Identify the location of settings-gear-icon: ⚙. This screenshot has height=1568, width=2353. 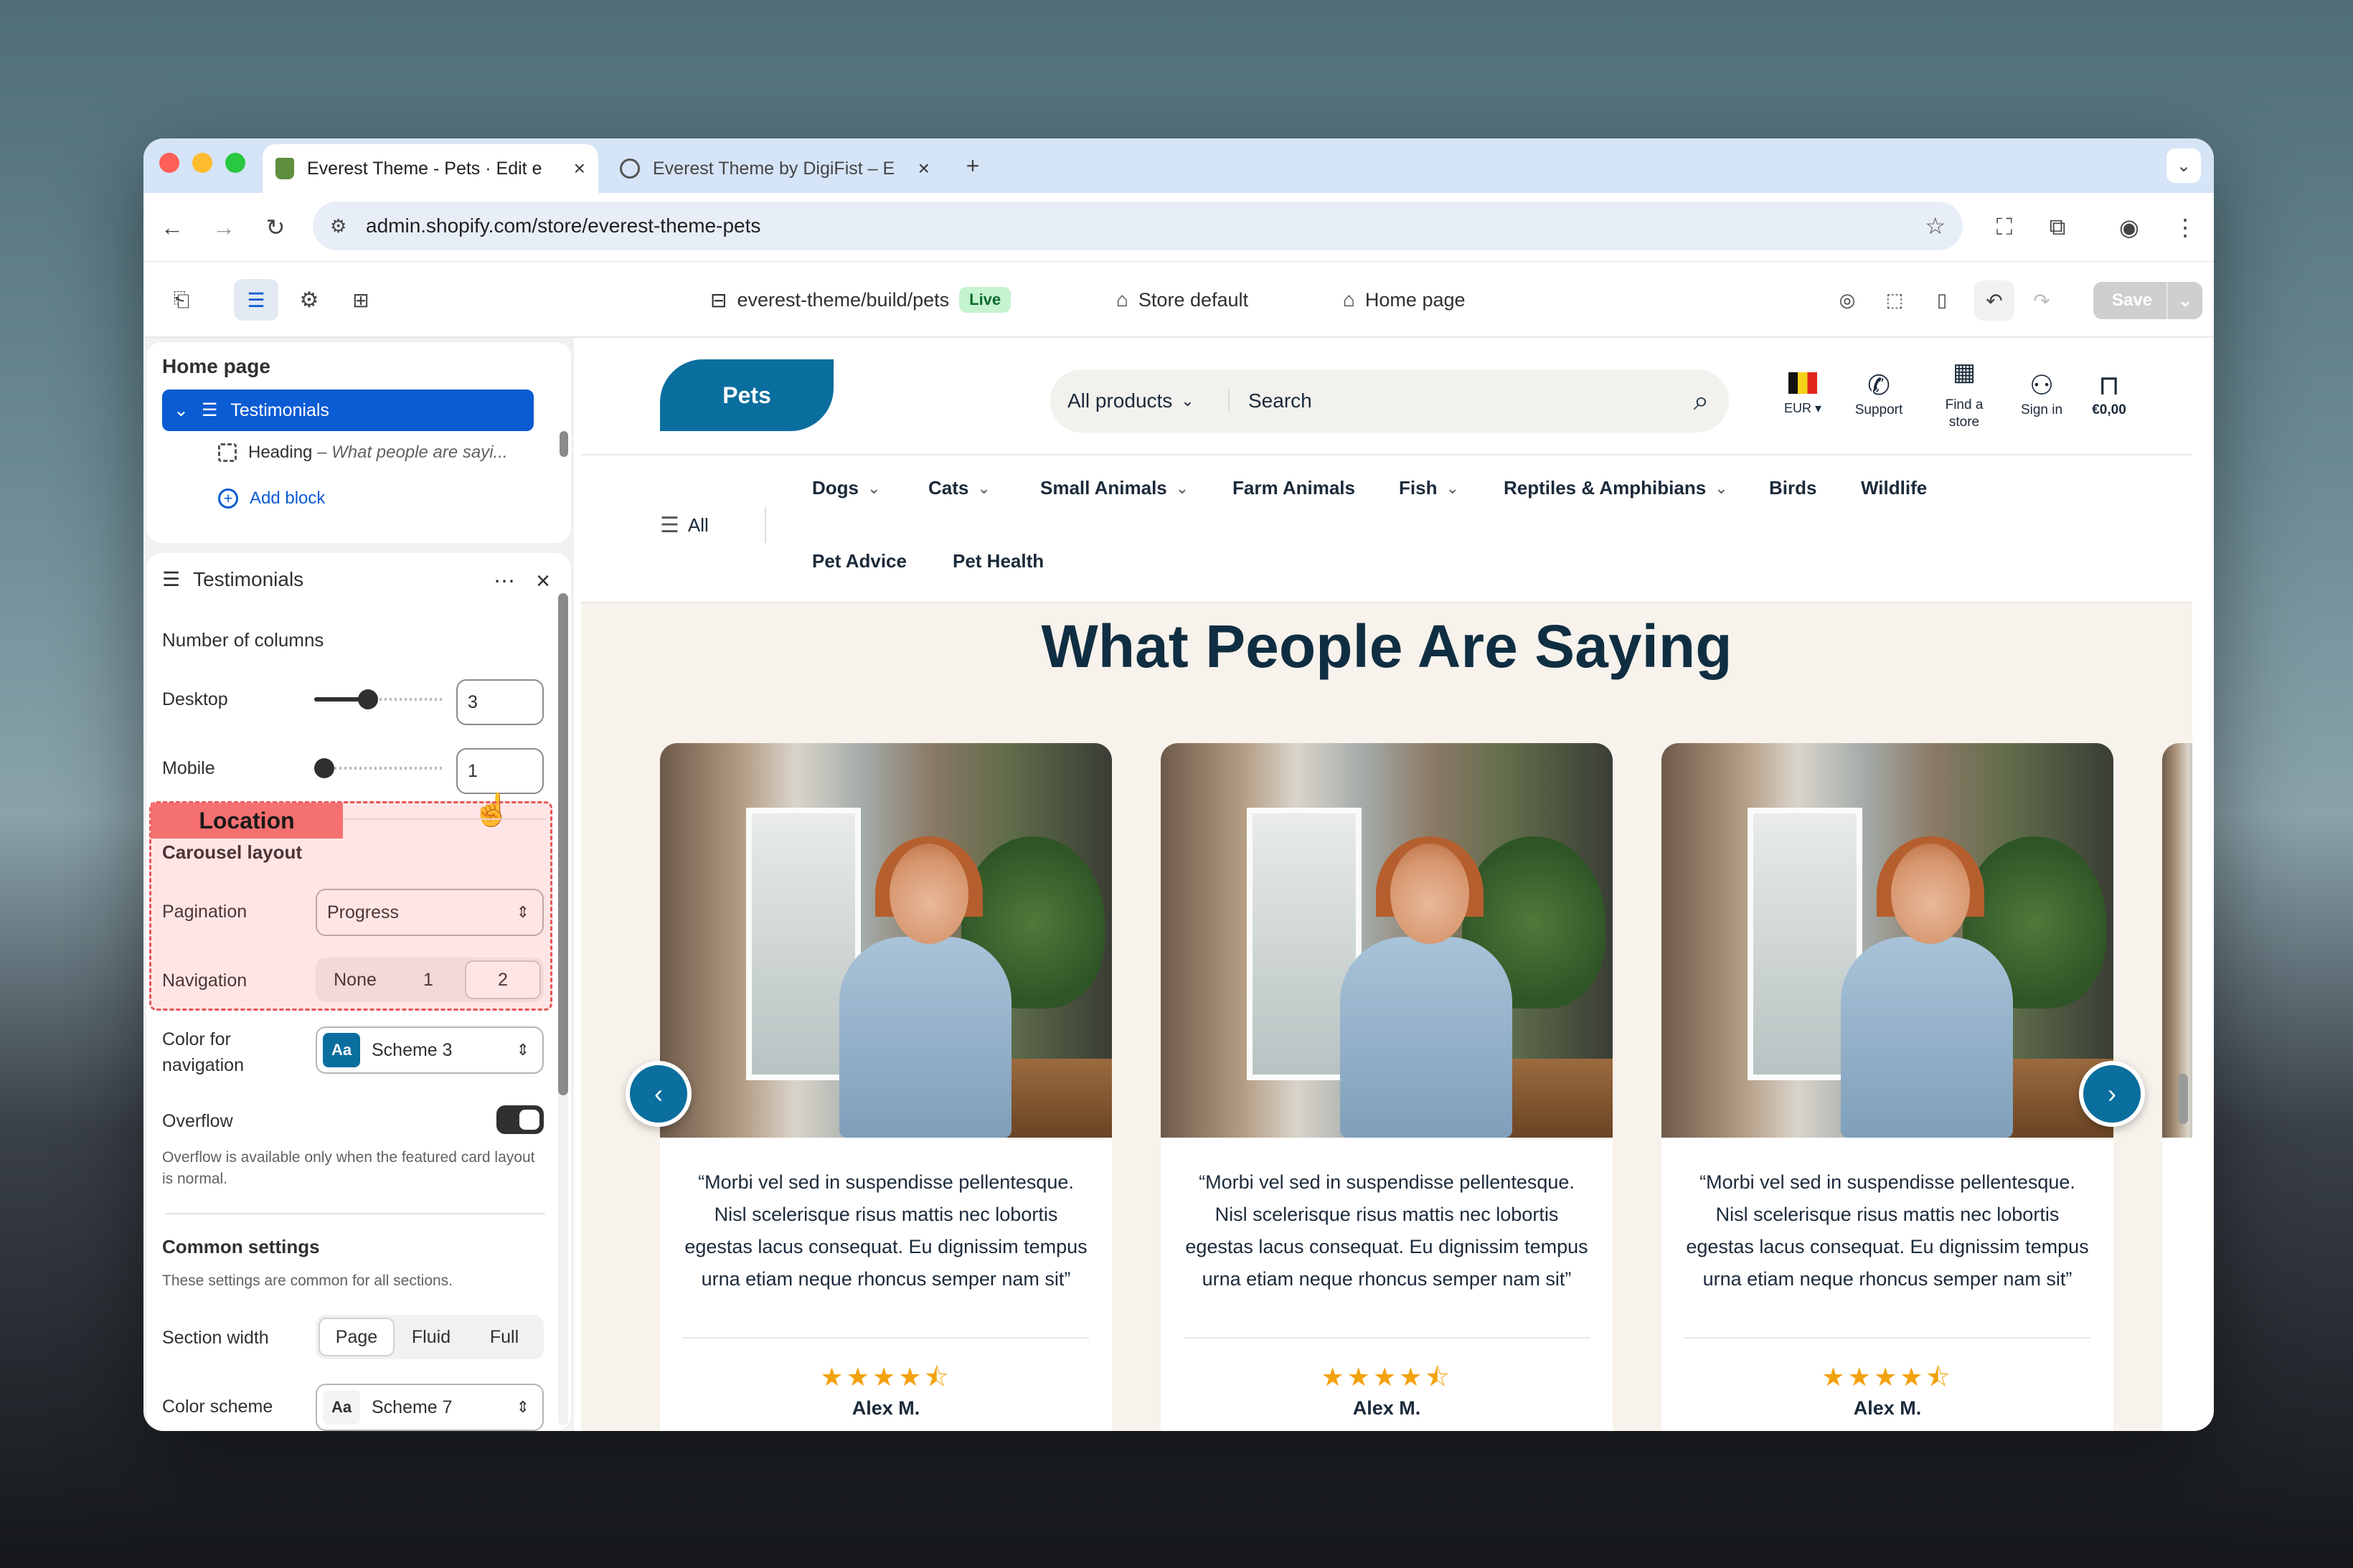
(309, 300).